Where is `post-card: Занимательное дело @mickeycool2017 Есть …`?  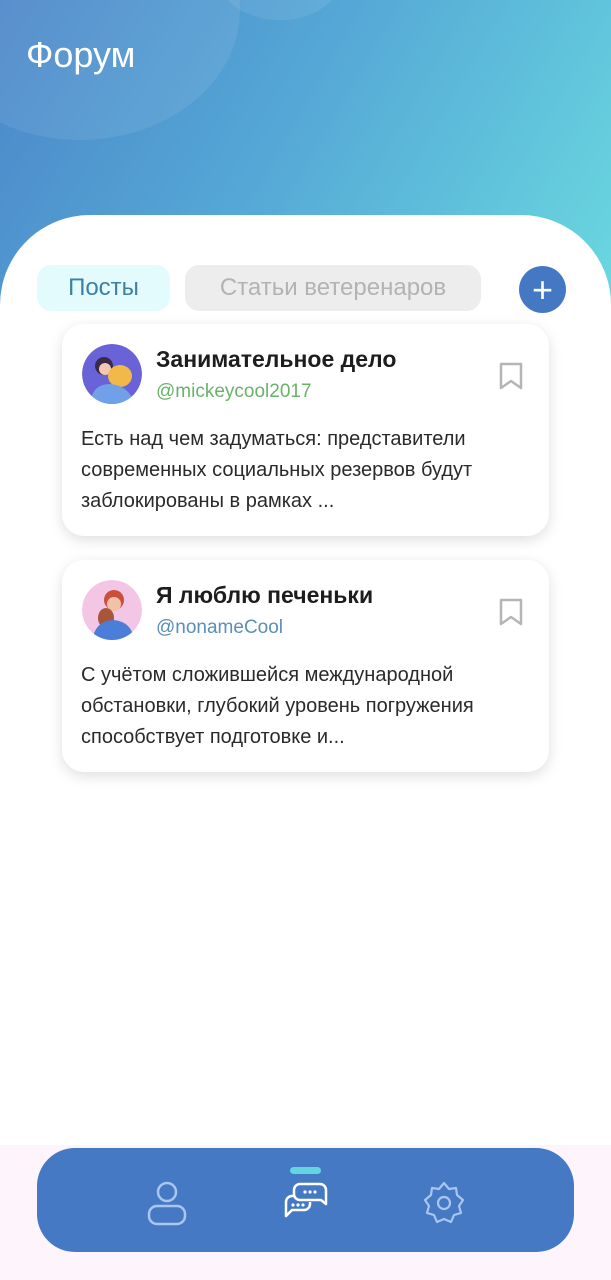 post-card: Занимательное дело @mickeycool2017 Есть … is located at coordinates (305, 430).